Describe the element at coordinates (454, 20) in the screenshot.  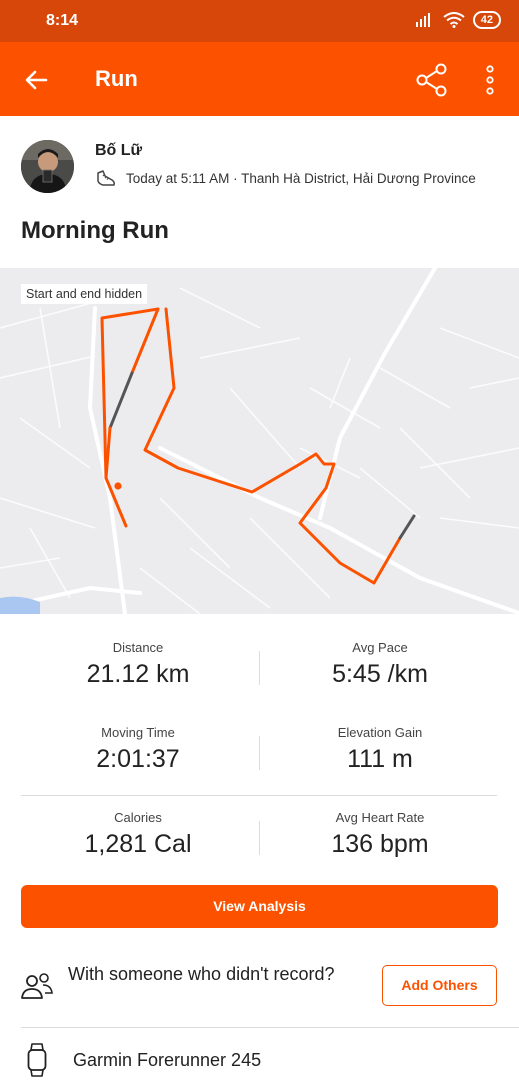
I see `wifi-icon` at that location.